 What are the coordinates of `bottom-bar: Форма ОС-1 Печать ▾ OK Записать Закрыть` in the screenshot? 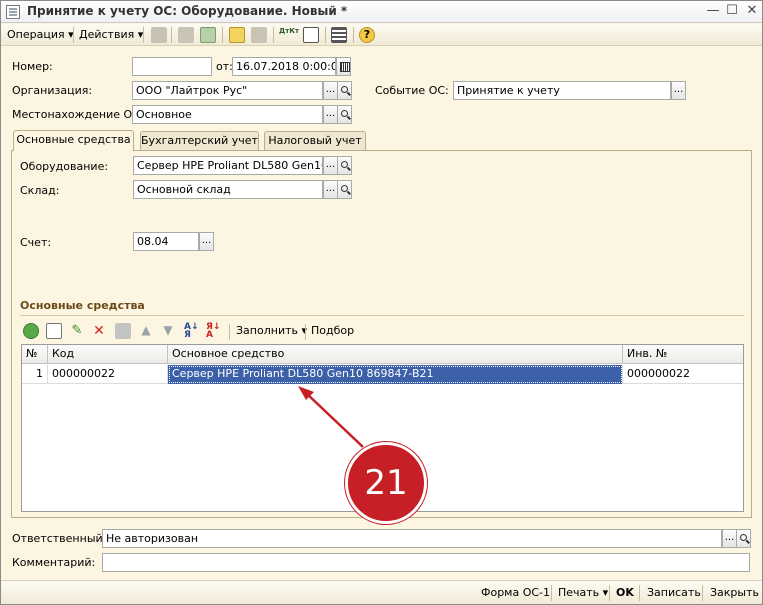 It's located at (381, 592).